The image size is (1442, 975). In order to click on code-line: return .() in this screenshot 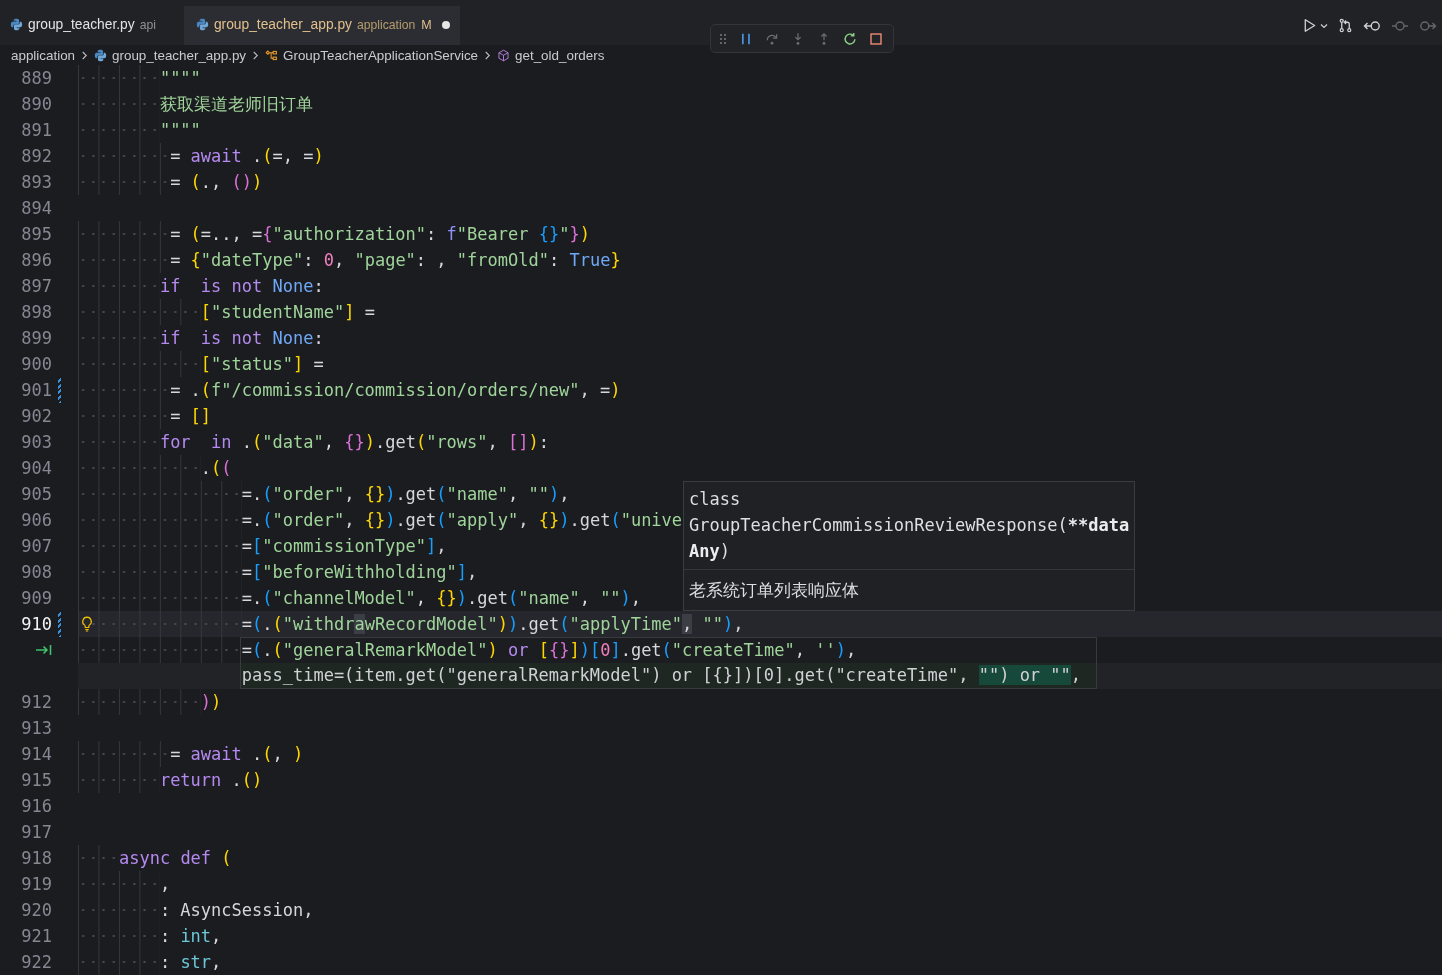, I will do `click(211, 780)`.